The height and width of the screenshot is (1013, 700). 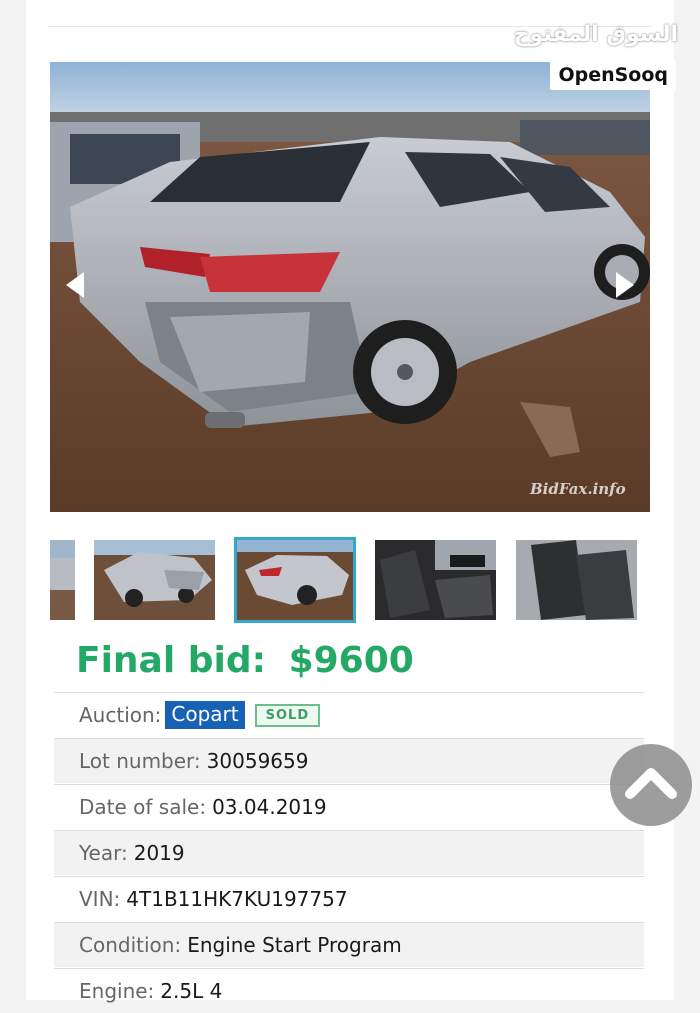 I want to click on row-condition: Condition: Engine Start Program, so click(x=349, y=944).